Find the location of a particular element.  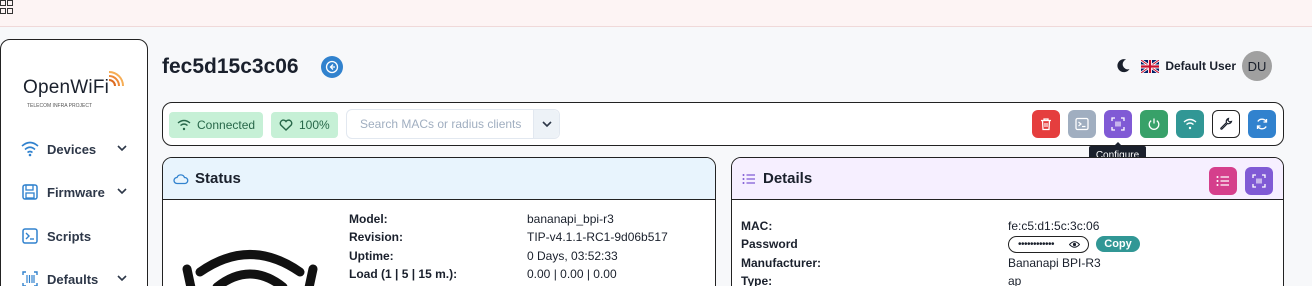

device-wifi-graphic is located at coordinates (250, 268).